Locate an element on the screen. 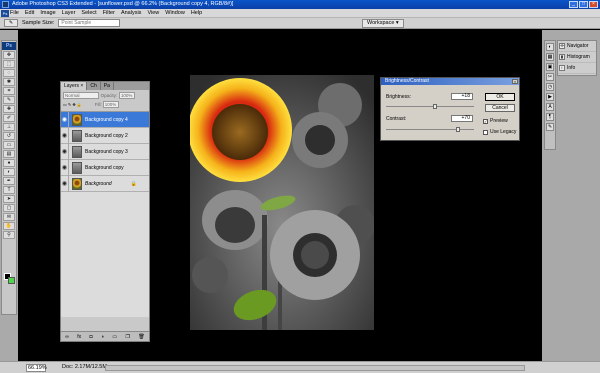 This screenshot has height=373, width=600. fill-input: 100% is located at coordinates (110, 104).